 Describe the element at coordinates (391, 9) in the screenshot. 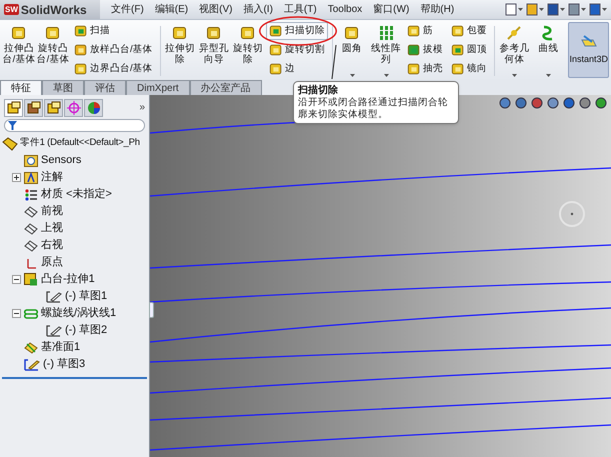

I see `menu-item: 窗口(W)` at that location.